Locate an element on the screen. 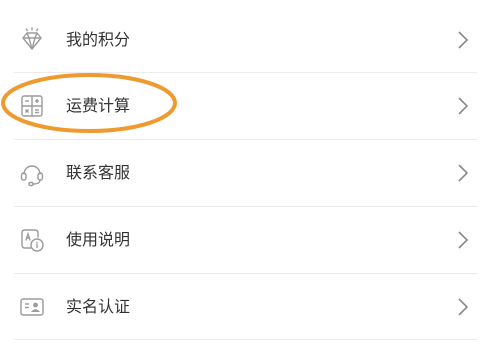 Image resolution: width=491 pixels, height=346 pixels. menu-item-label: 实名认证 is located at coordinates (98, 306).